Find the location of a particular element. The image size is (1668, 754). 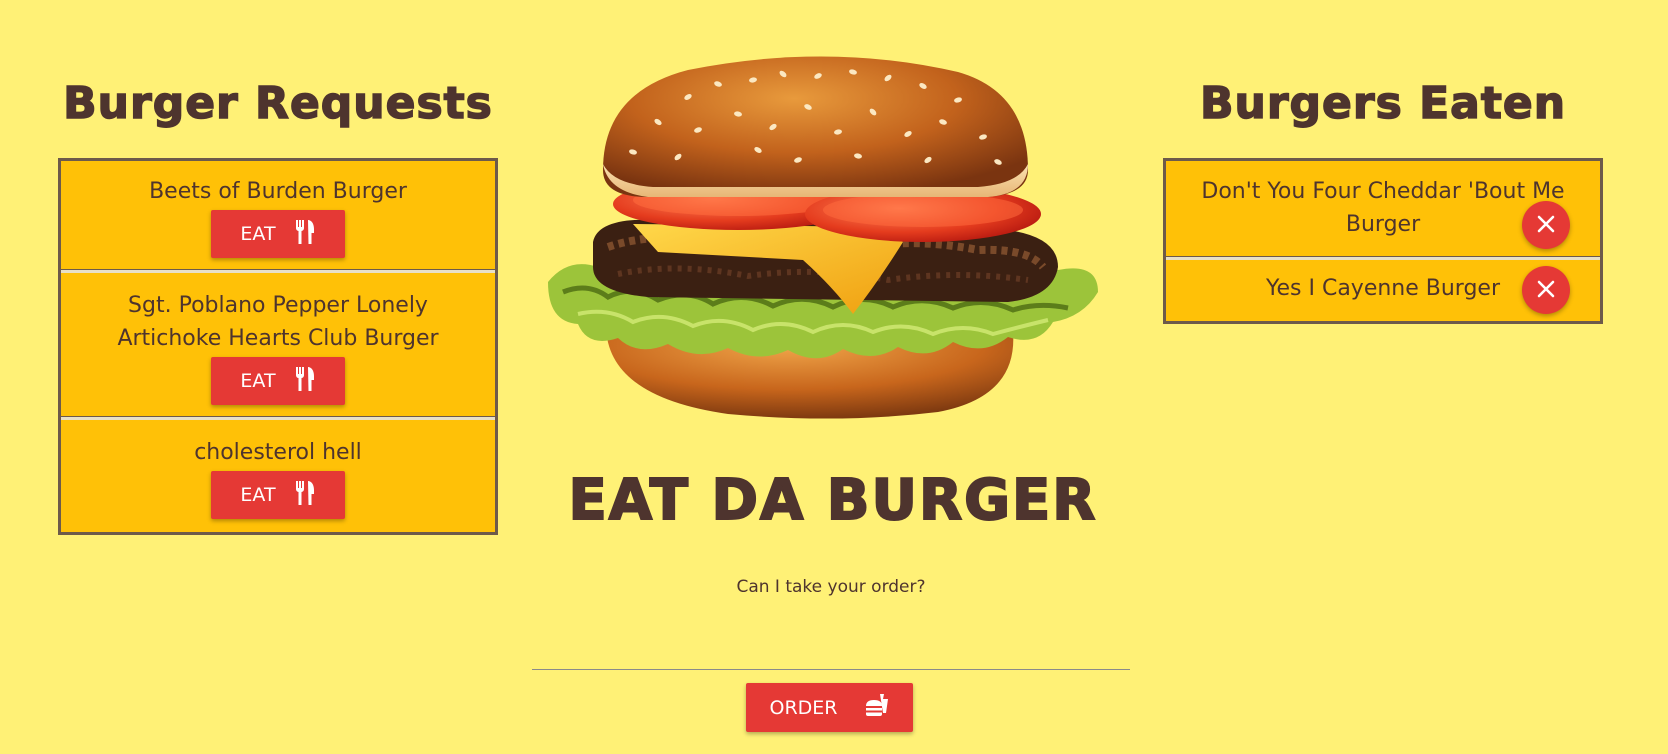

order-field-label: Can I take your order? is located at coordinates (831, 587).